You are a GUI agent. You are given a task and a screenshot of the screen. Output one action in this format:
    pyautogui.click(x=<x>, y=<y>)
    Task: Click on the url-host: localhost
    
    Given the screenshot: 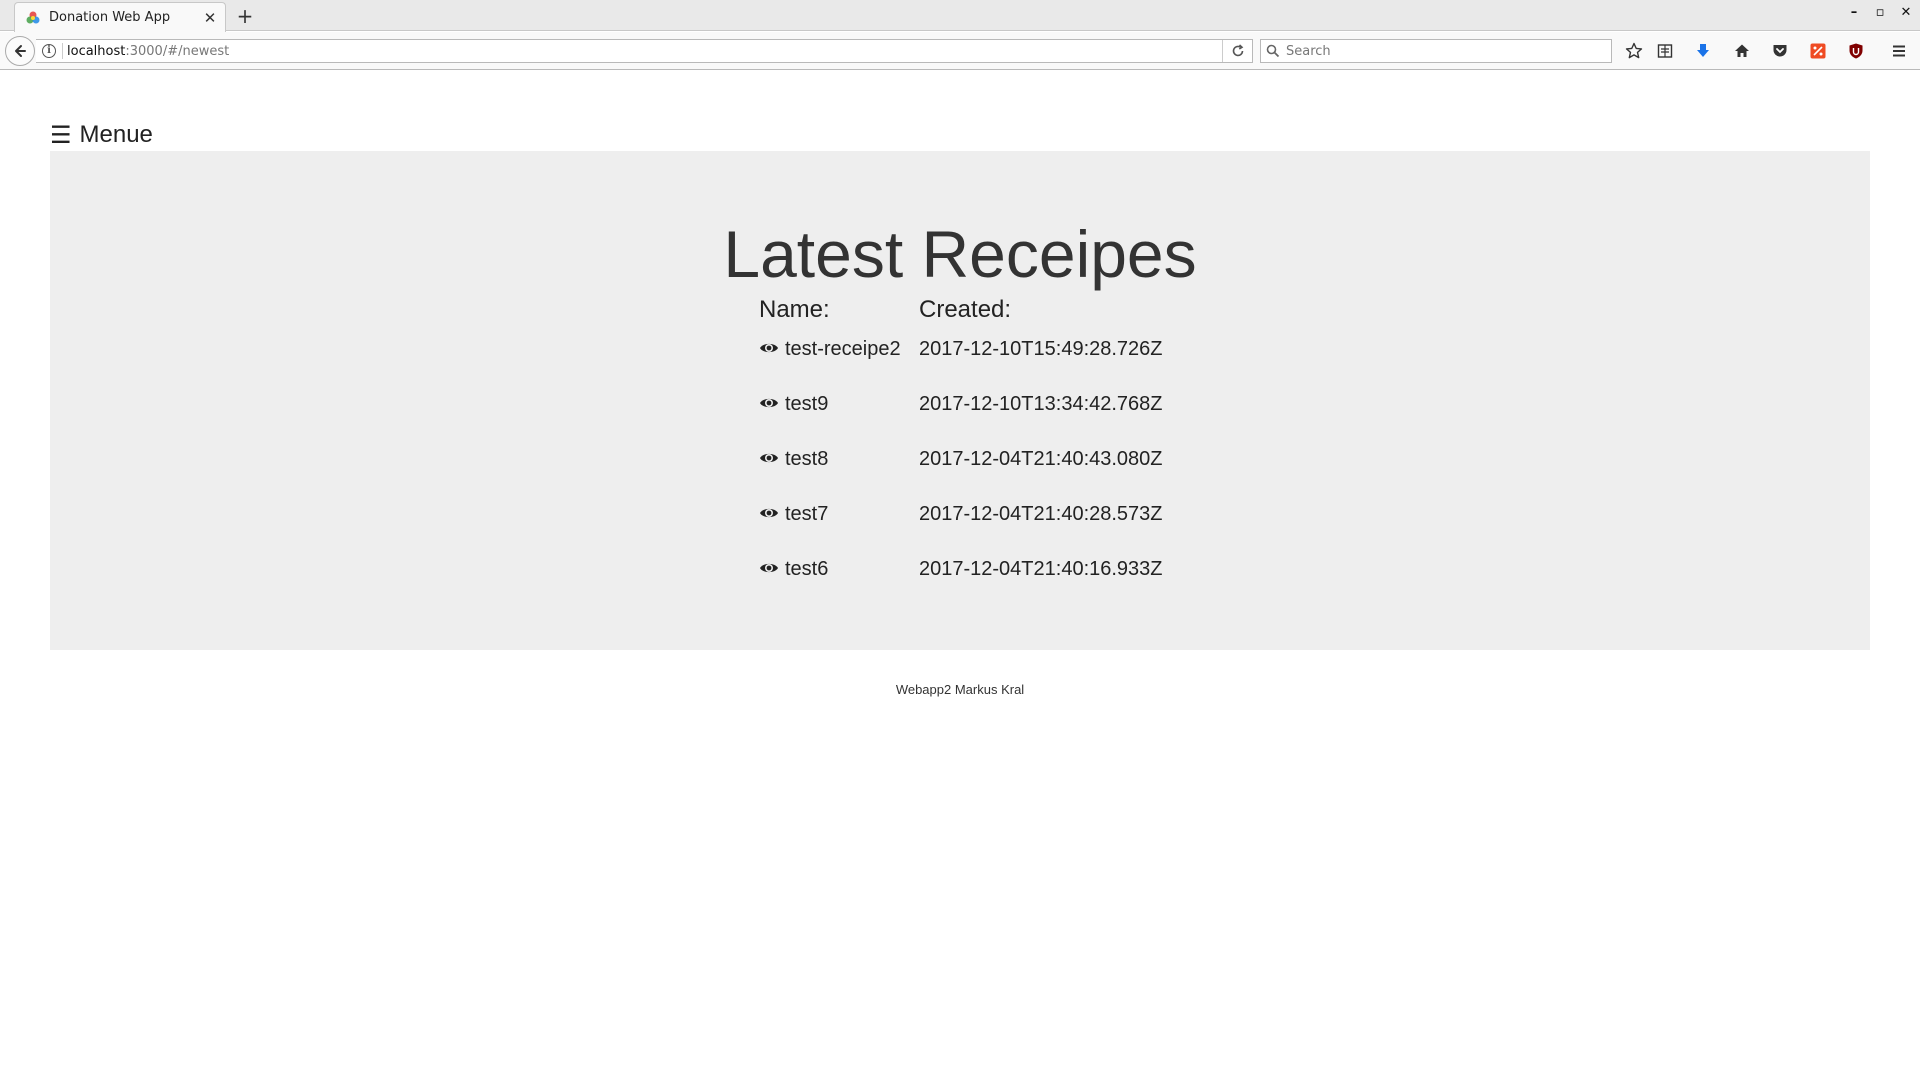 What is the action you would take?
    pyautogui.click(x=96, y=51)
    